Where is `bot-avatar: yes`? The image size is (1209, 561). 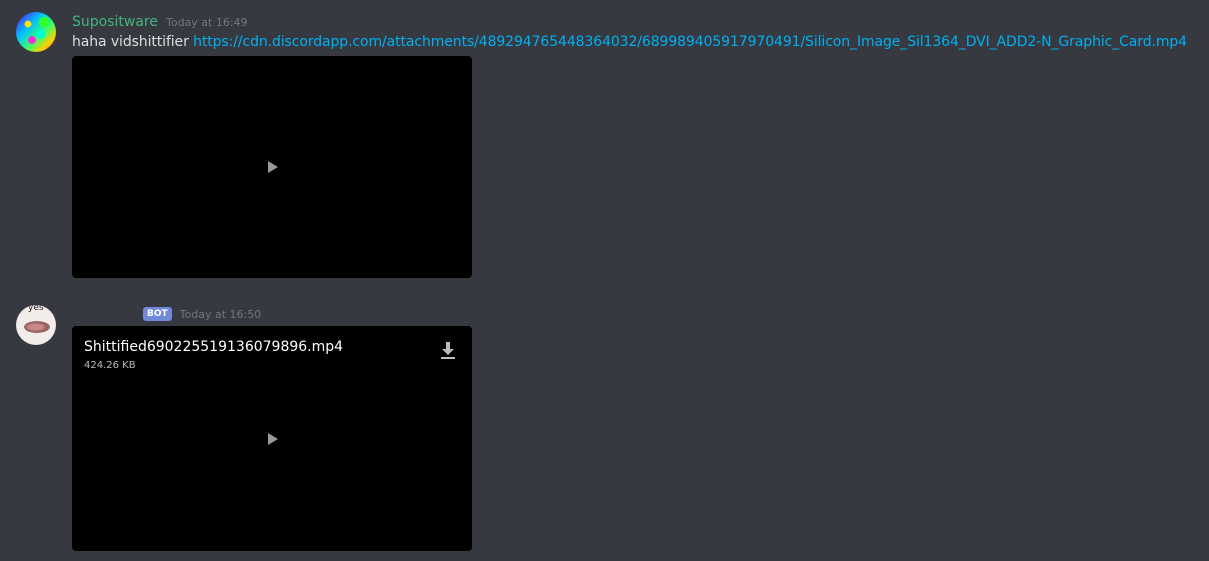 bot-avatar: yes is located at coordinates (36, 325).